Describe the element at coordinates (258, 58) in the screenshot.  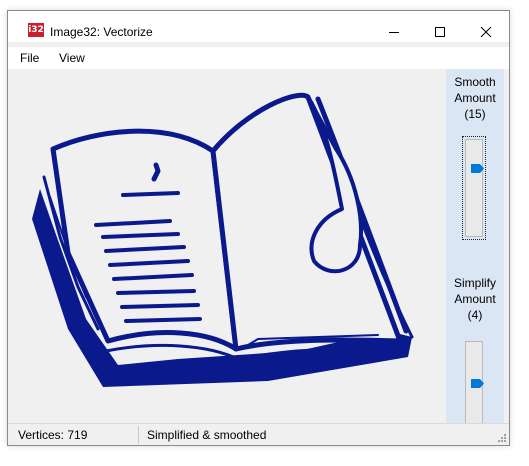
I see `menu-bar: File View` at that location.